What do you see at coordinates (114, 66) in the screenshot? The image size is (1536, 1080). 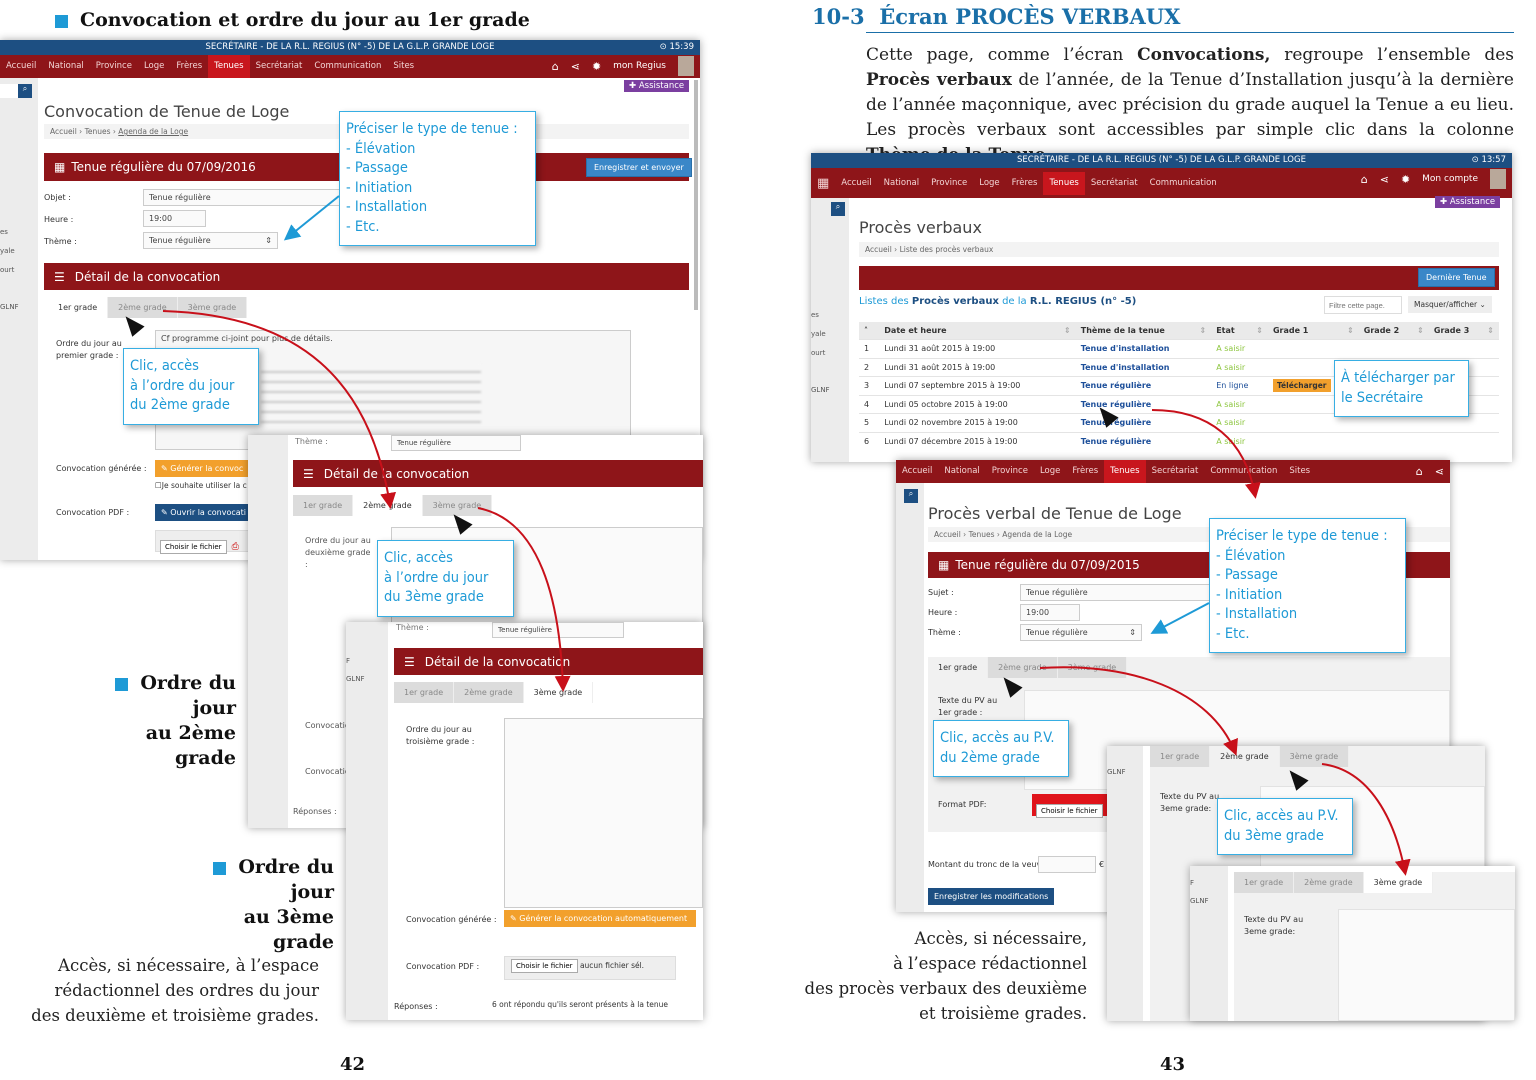 I see `nav-item-province: Province` at bounding box center [114, 66].